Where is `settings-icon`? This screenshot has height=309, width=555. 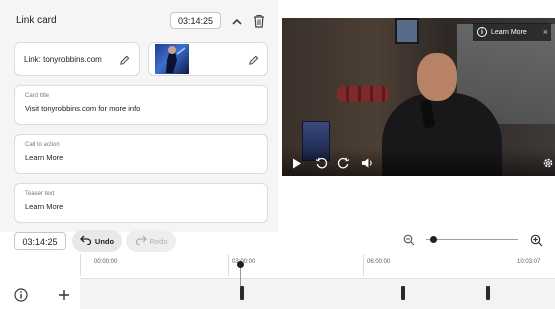
settings-icon is located at coordinates (548, 163).